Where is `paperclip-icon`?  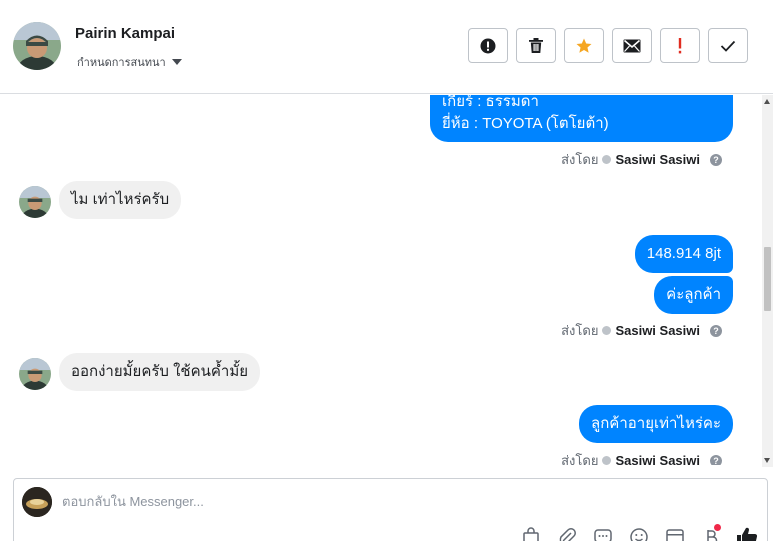 paperclip-icon is located at coordinates (567, 534).